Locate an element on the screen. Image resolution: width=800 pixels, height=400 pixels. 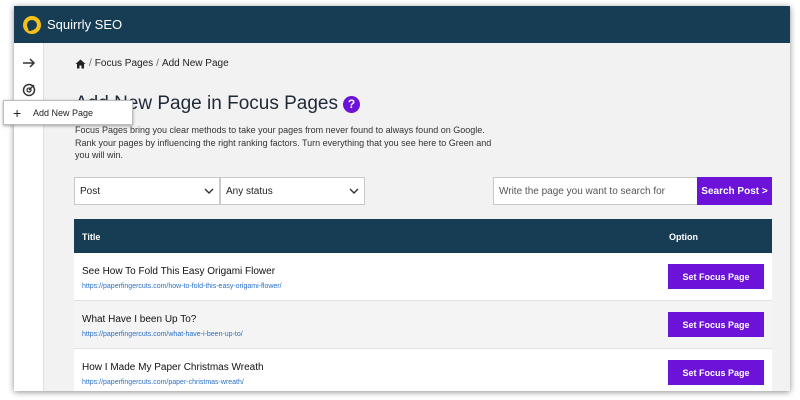
plus-icon: + is located at coordinates (17, 112).